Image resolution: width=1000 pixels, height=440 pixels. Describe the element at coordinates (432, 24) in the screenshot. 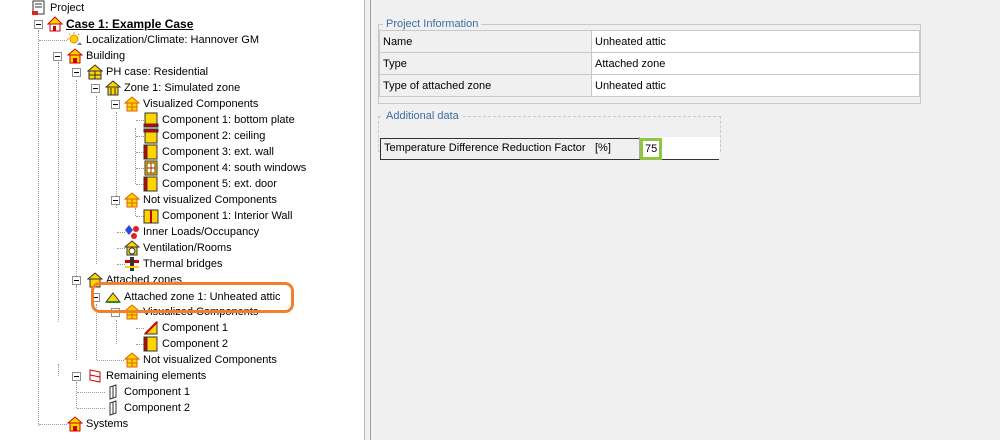

I see `group-legend: Project Information` at that location.